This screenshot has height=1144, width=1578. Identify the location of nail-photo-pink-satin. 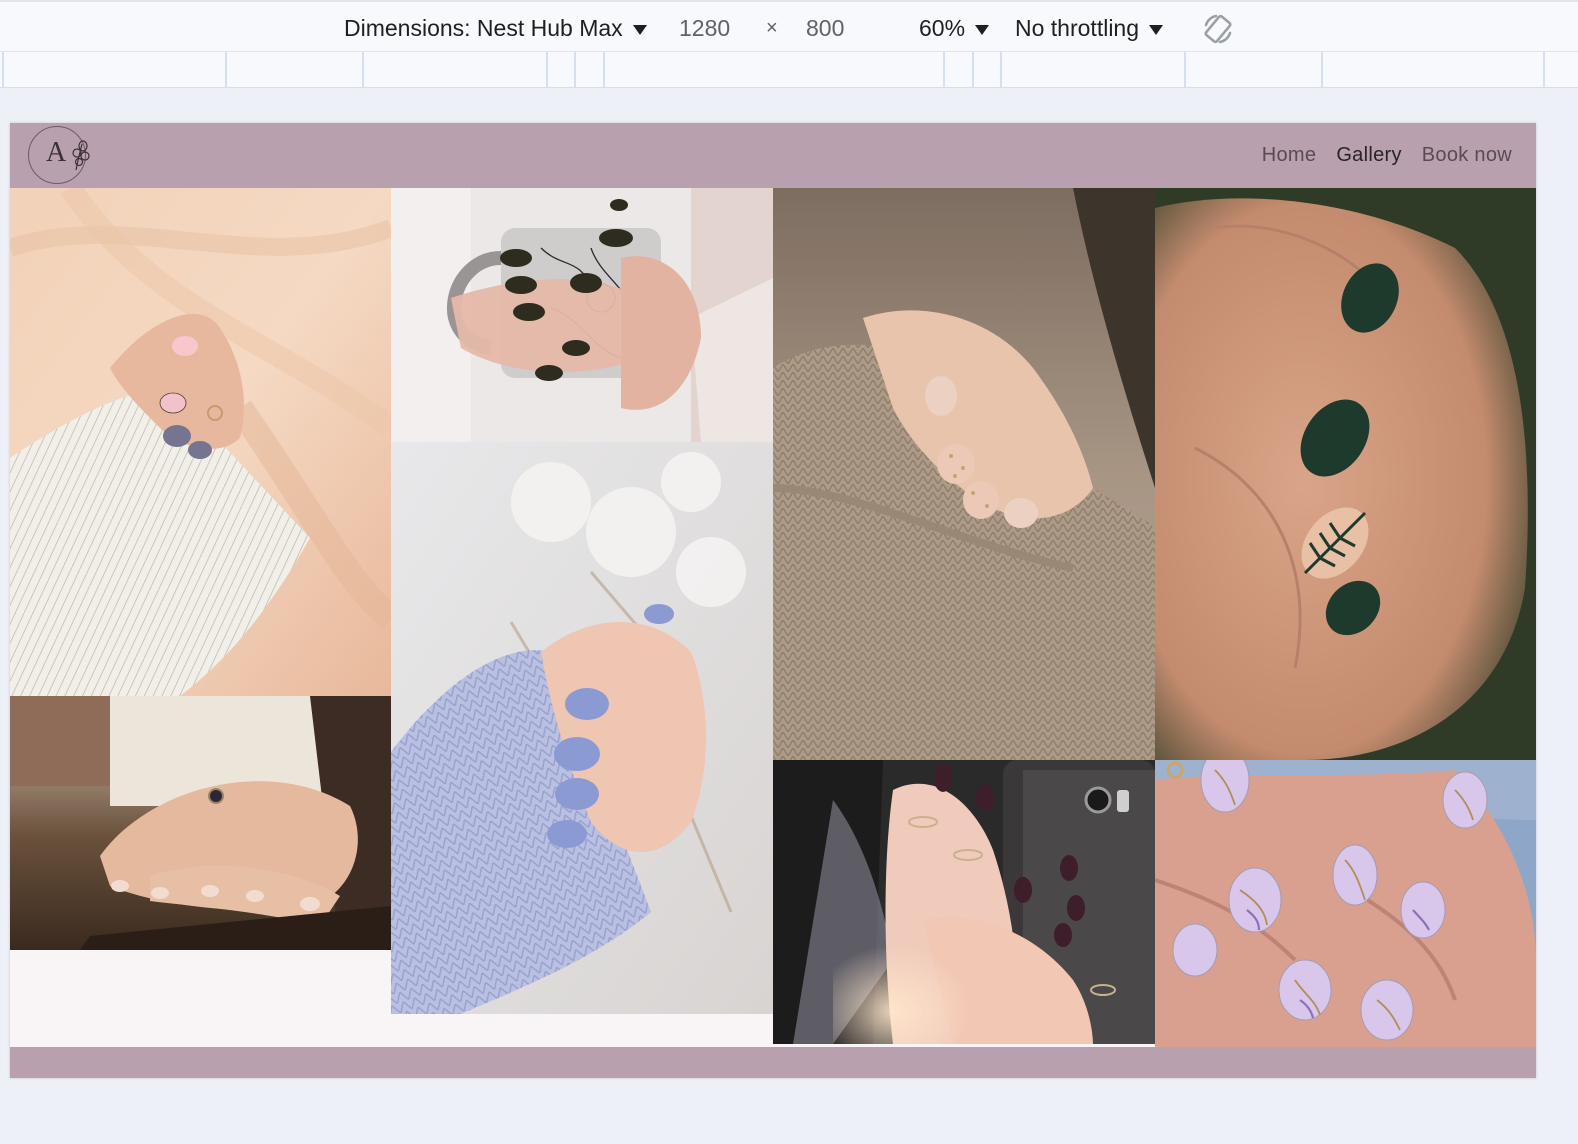
(200, 442).